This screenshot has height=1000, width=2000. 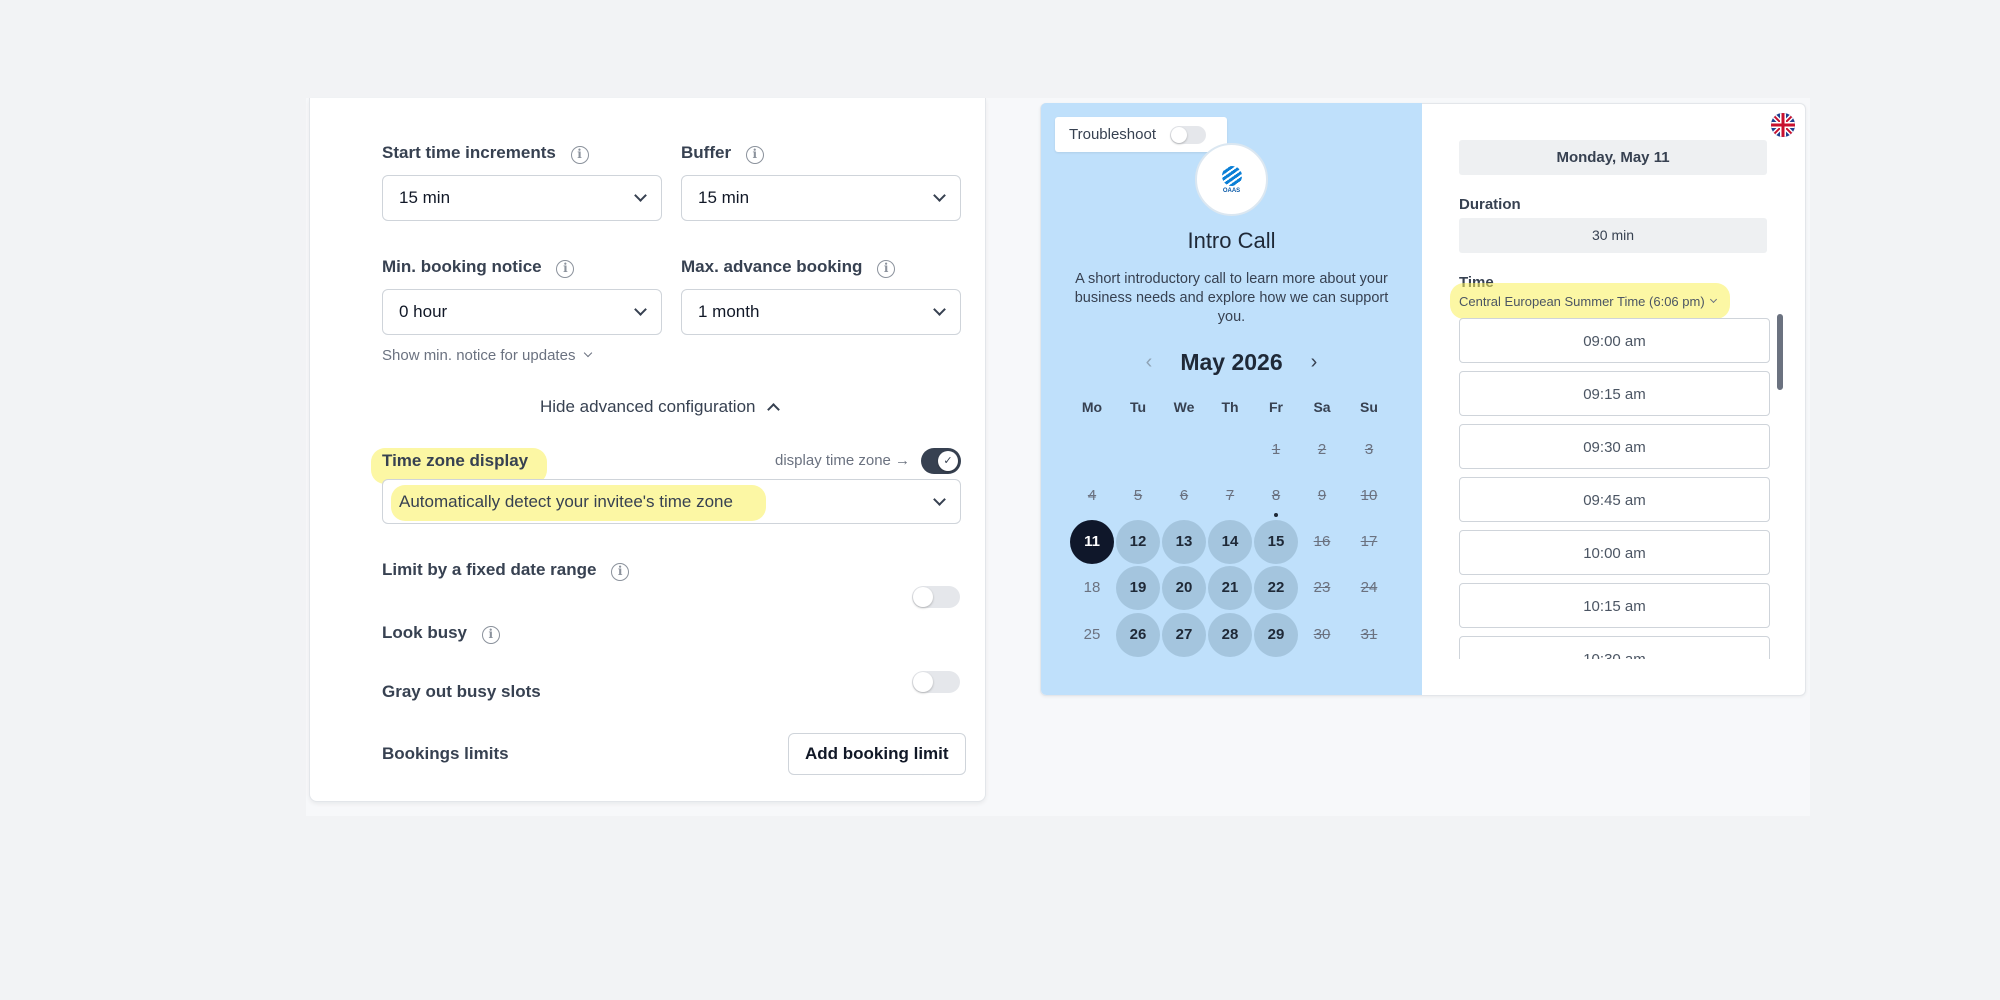 I want to click on troubleshoot-toggle, so click(x=1188, y=134).